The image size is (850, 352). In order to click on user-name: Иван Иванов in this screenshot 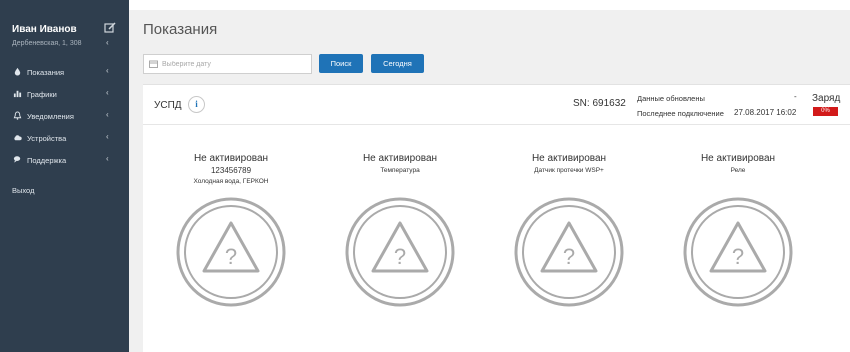, I will do `click(44, 29)`.